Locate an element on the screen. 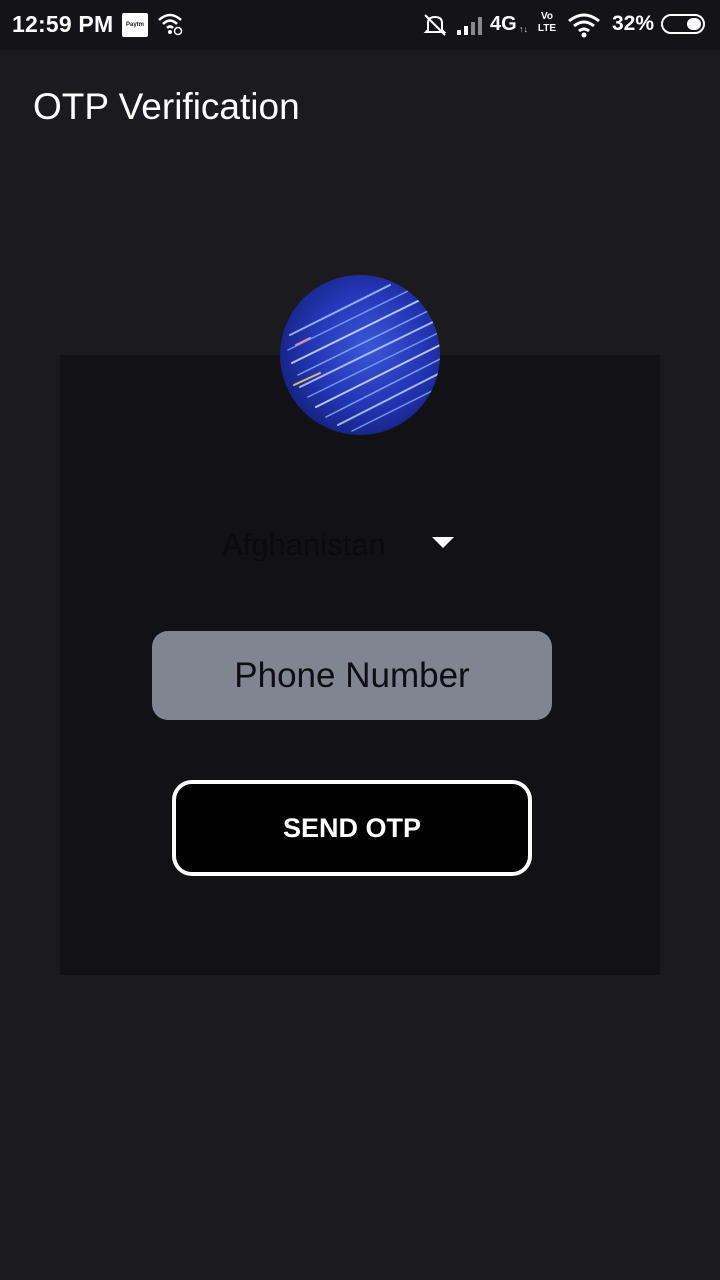 This screenshot has width=720, height=1280. battery-icon is located at coordinates (683, 24).